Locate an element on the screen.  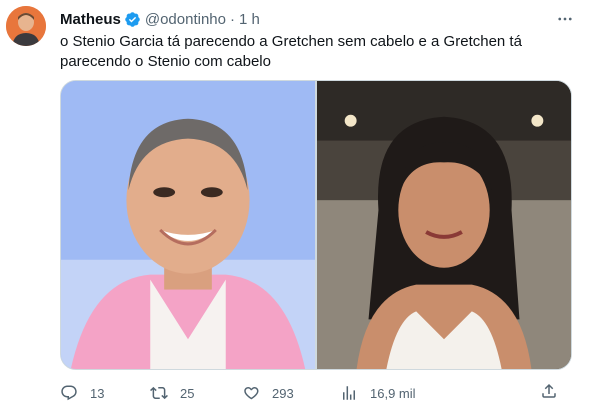
like-button: 293 is located at coordinates (268, 393).